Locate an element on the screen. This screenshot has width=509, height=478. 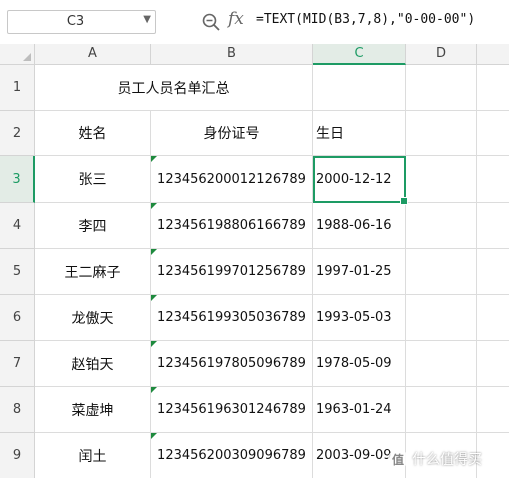
title-cell: 员工人员名单汇总 is located at coordinates (174, 88).